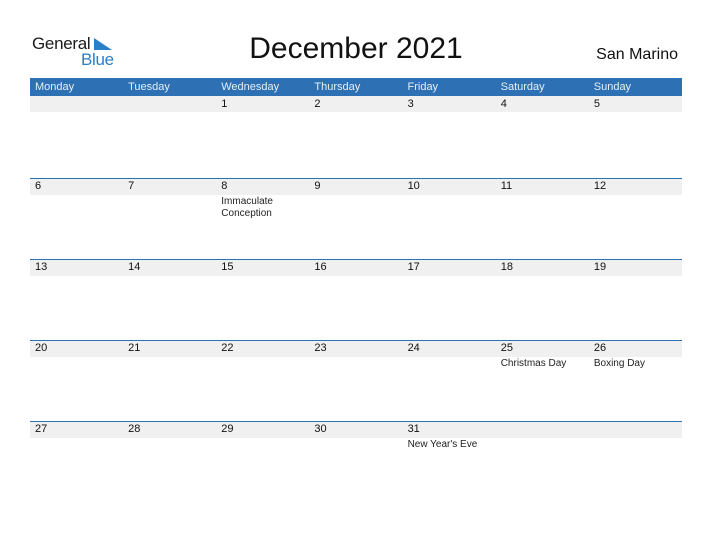  I want to click on day-number: 29, so click(227, 429).